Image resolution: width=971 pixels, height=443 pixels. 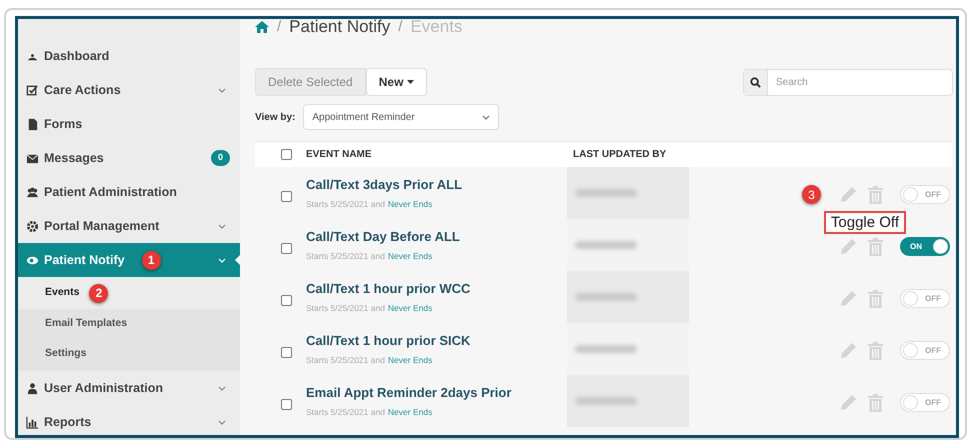 What do you see at coordinates (860, 82) in the screenshot?
I see `search-input: Search` at bounding box center [860, 82].